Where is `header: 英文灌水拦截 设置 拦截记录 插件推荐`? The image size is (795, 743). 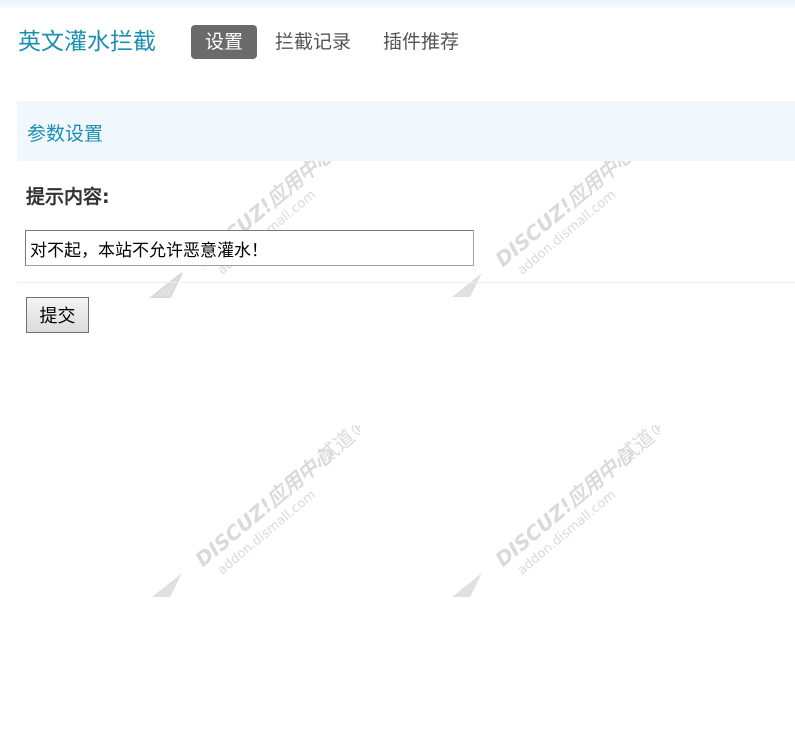 header: 英文灌水拦截 设置 拦截记录 插件推荐 is located at coordinates (247, 42).